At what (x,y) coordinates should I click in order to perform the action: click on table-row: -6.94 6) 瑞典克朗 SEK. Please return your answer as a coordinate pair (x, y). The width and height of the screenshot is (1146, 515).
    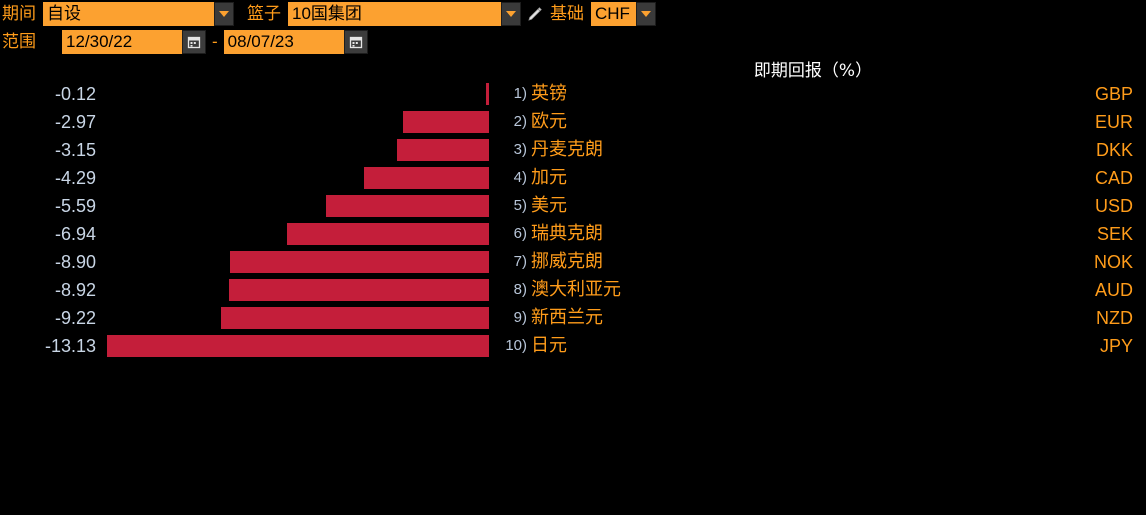
    Looking at the image, I should click on (573, 234).